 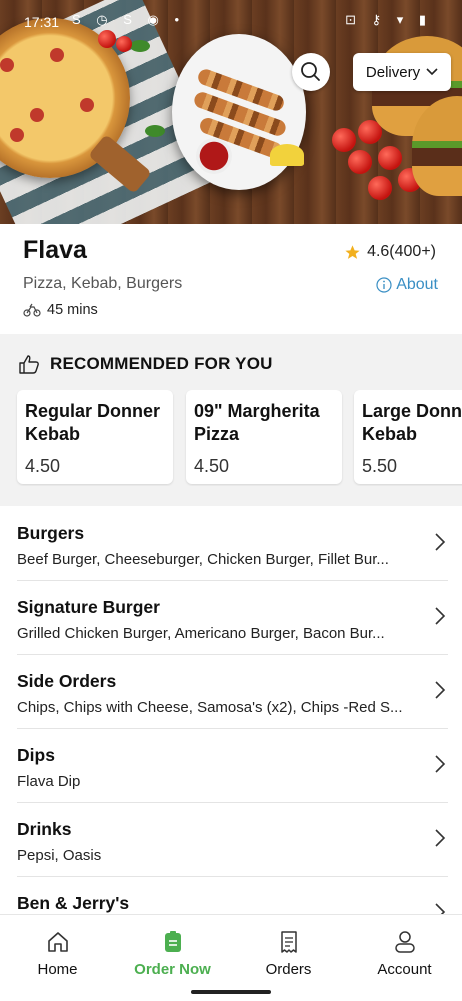 What do you see at coordinates (29, 364) in the screenshot?
I see `thumbs-up-icon` at bounding box center [29, 364].